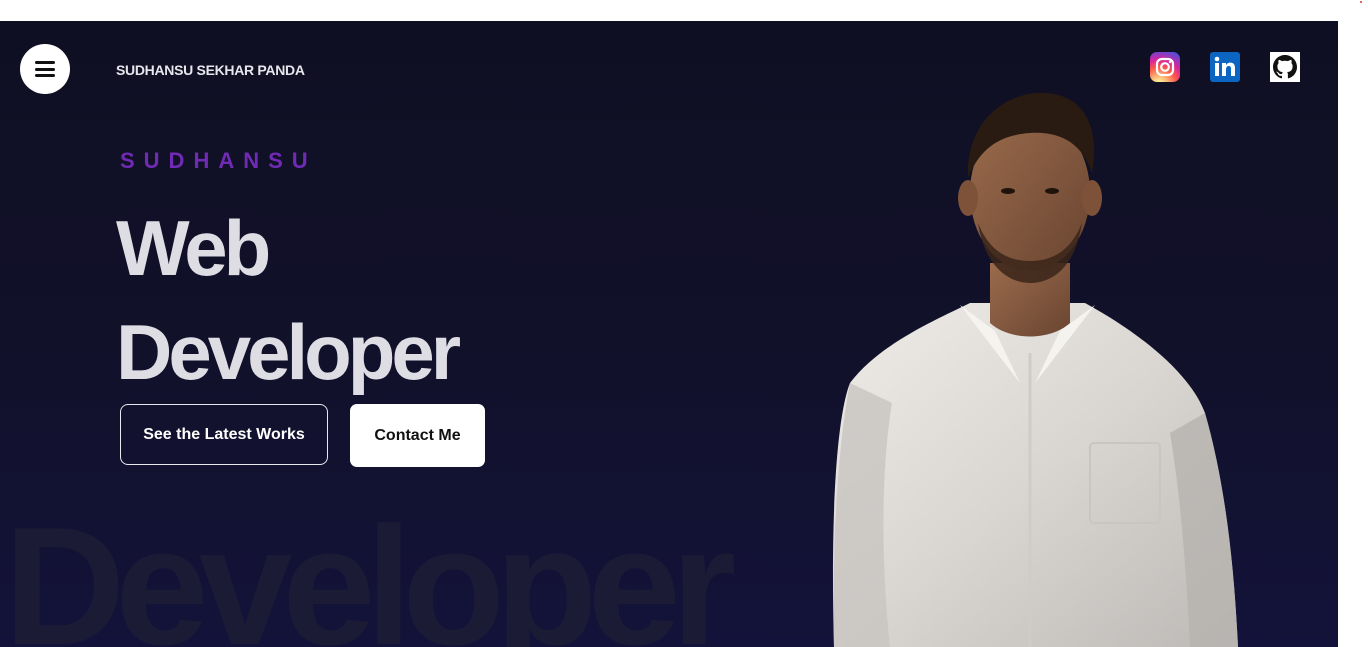 The height and width of the screenshot is (647, 1368). What do you see at coordinates (193, 248) in the screenshot?
I see `headline-line-1: Web` at bounding box center [193, 248].